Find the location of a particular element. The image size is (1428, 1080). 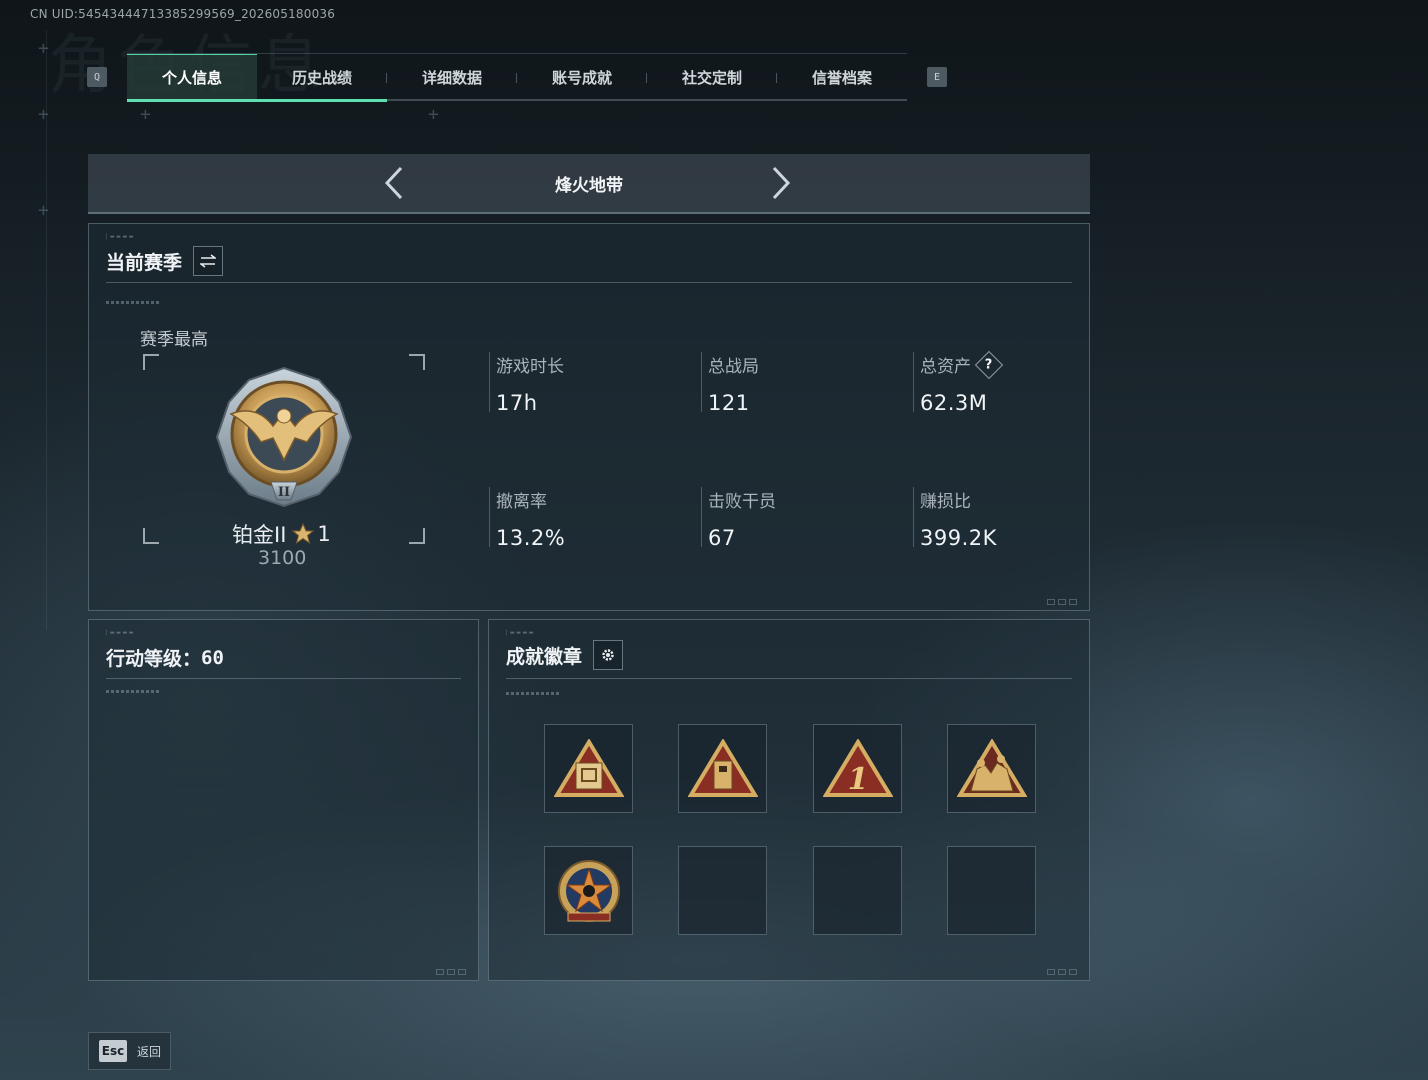

stat-play-time: 游戏时长 17h is located at coordinates (526, 383).